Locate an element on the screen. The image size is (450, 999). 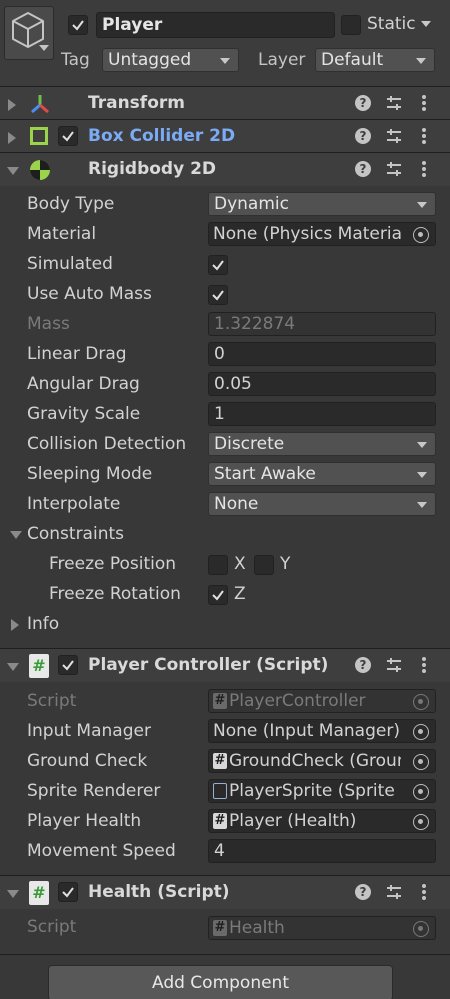
tag-dropdown: Untagged is located at coordinates (170, 60).